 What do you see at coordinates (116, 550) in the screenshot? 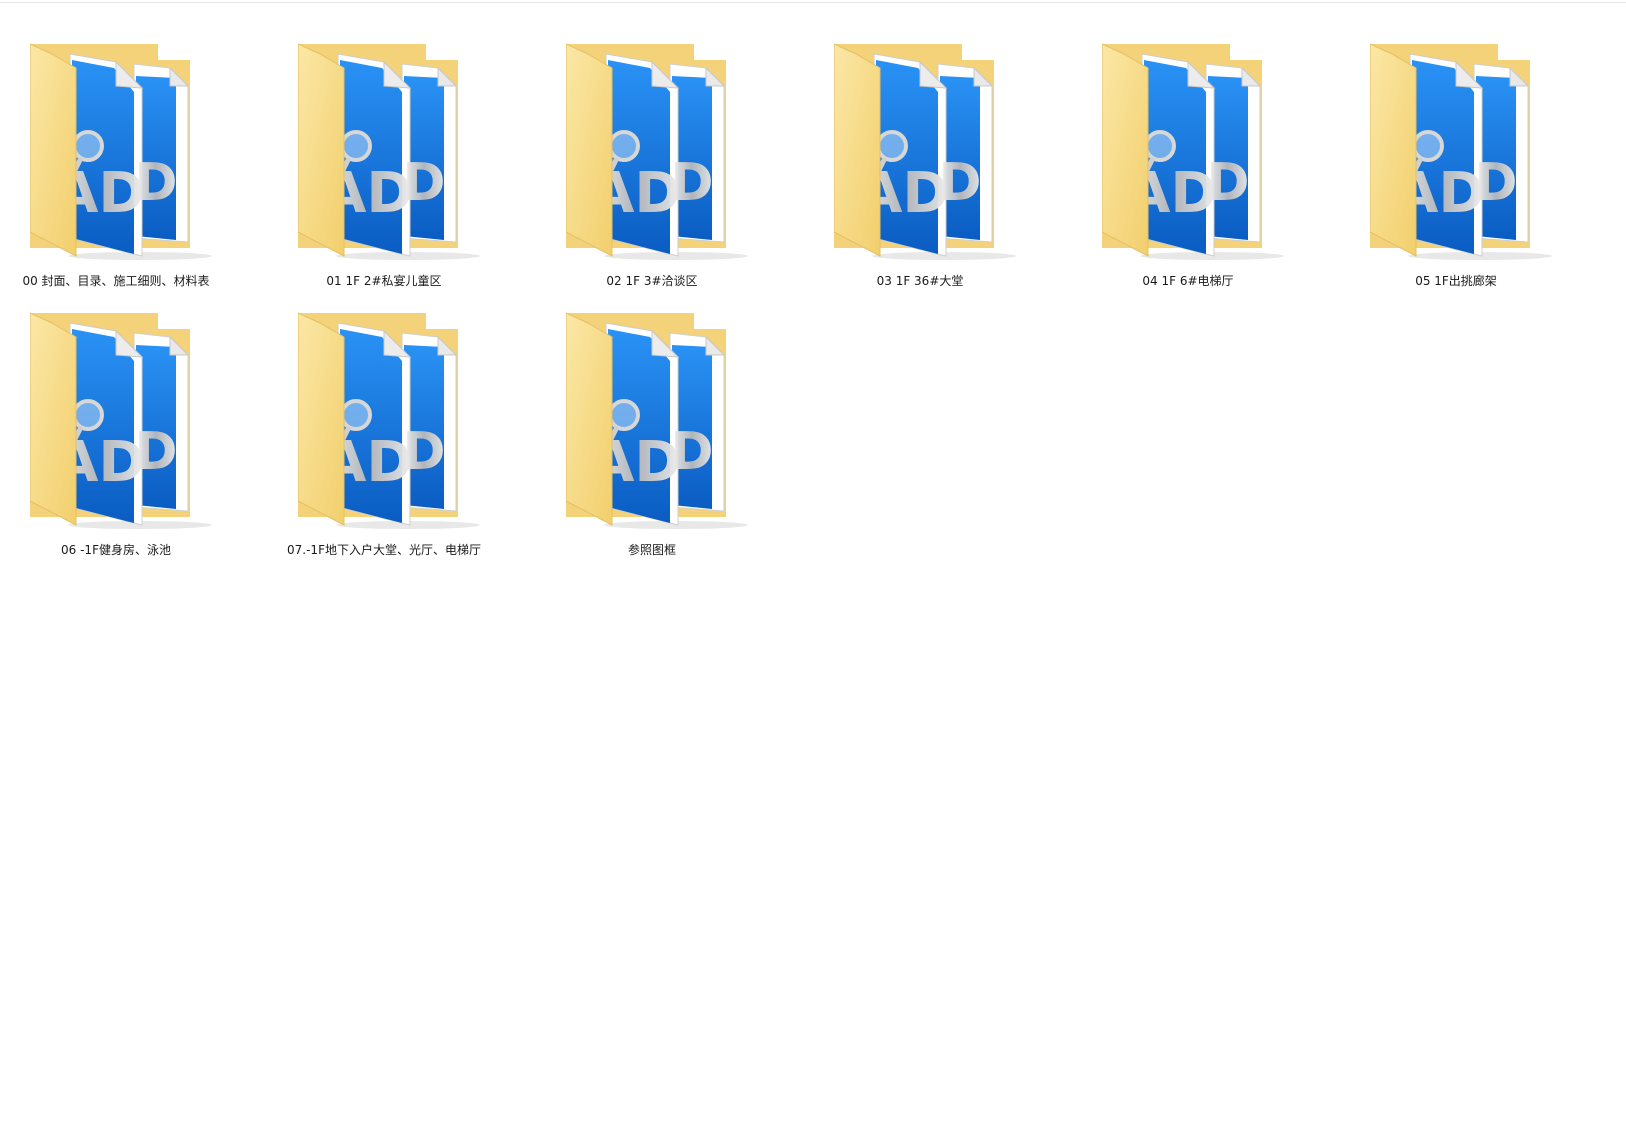
I see `folder-name-label: 06 -1F健身房、泳池` at bounding box center [116, 550].